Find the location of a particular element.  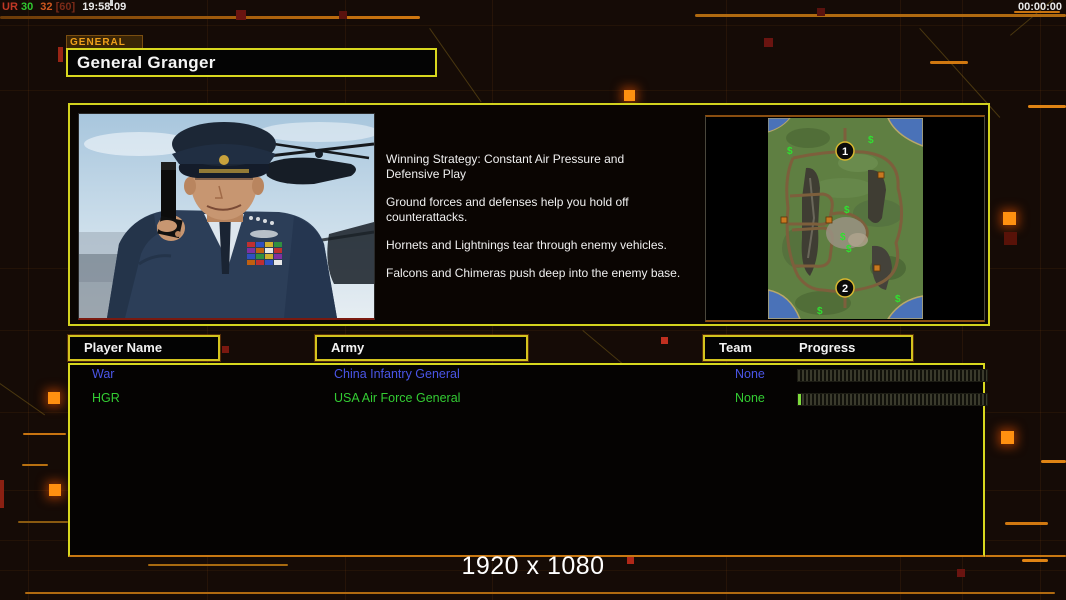

header-progress: Progress is located at coordinates (827, 347).